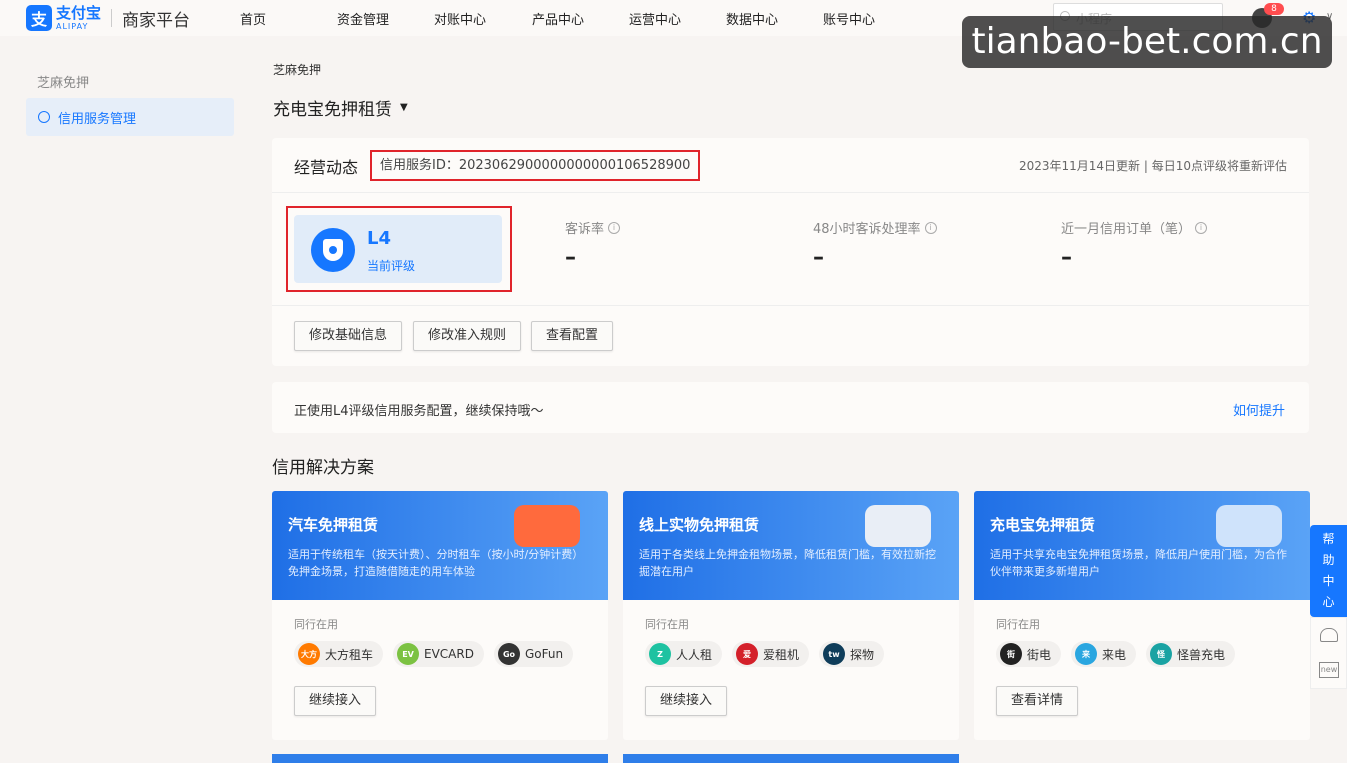 The image size is (1347, 763). Describe the element at coordinates (863, 18) in the screenshot. I see `nav-account: 账号中心` at that location.